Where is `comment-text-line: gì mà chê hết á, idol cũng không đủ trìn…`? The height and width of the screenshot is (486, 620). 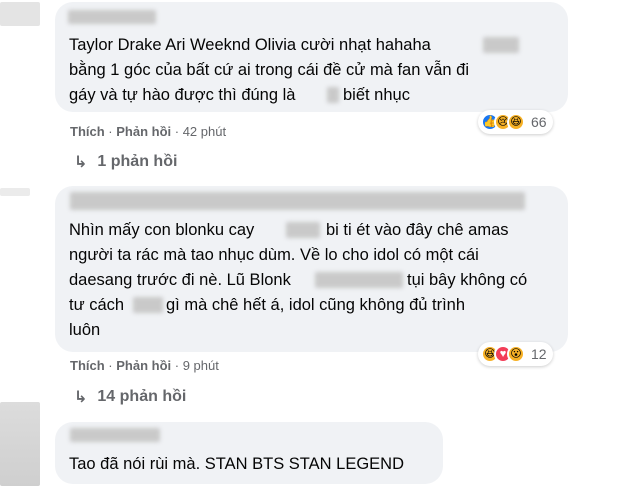
comment-text-line: gì mà chê hết á, idol cũng không đủ trìn… is located at coordinates (316, 305).